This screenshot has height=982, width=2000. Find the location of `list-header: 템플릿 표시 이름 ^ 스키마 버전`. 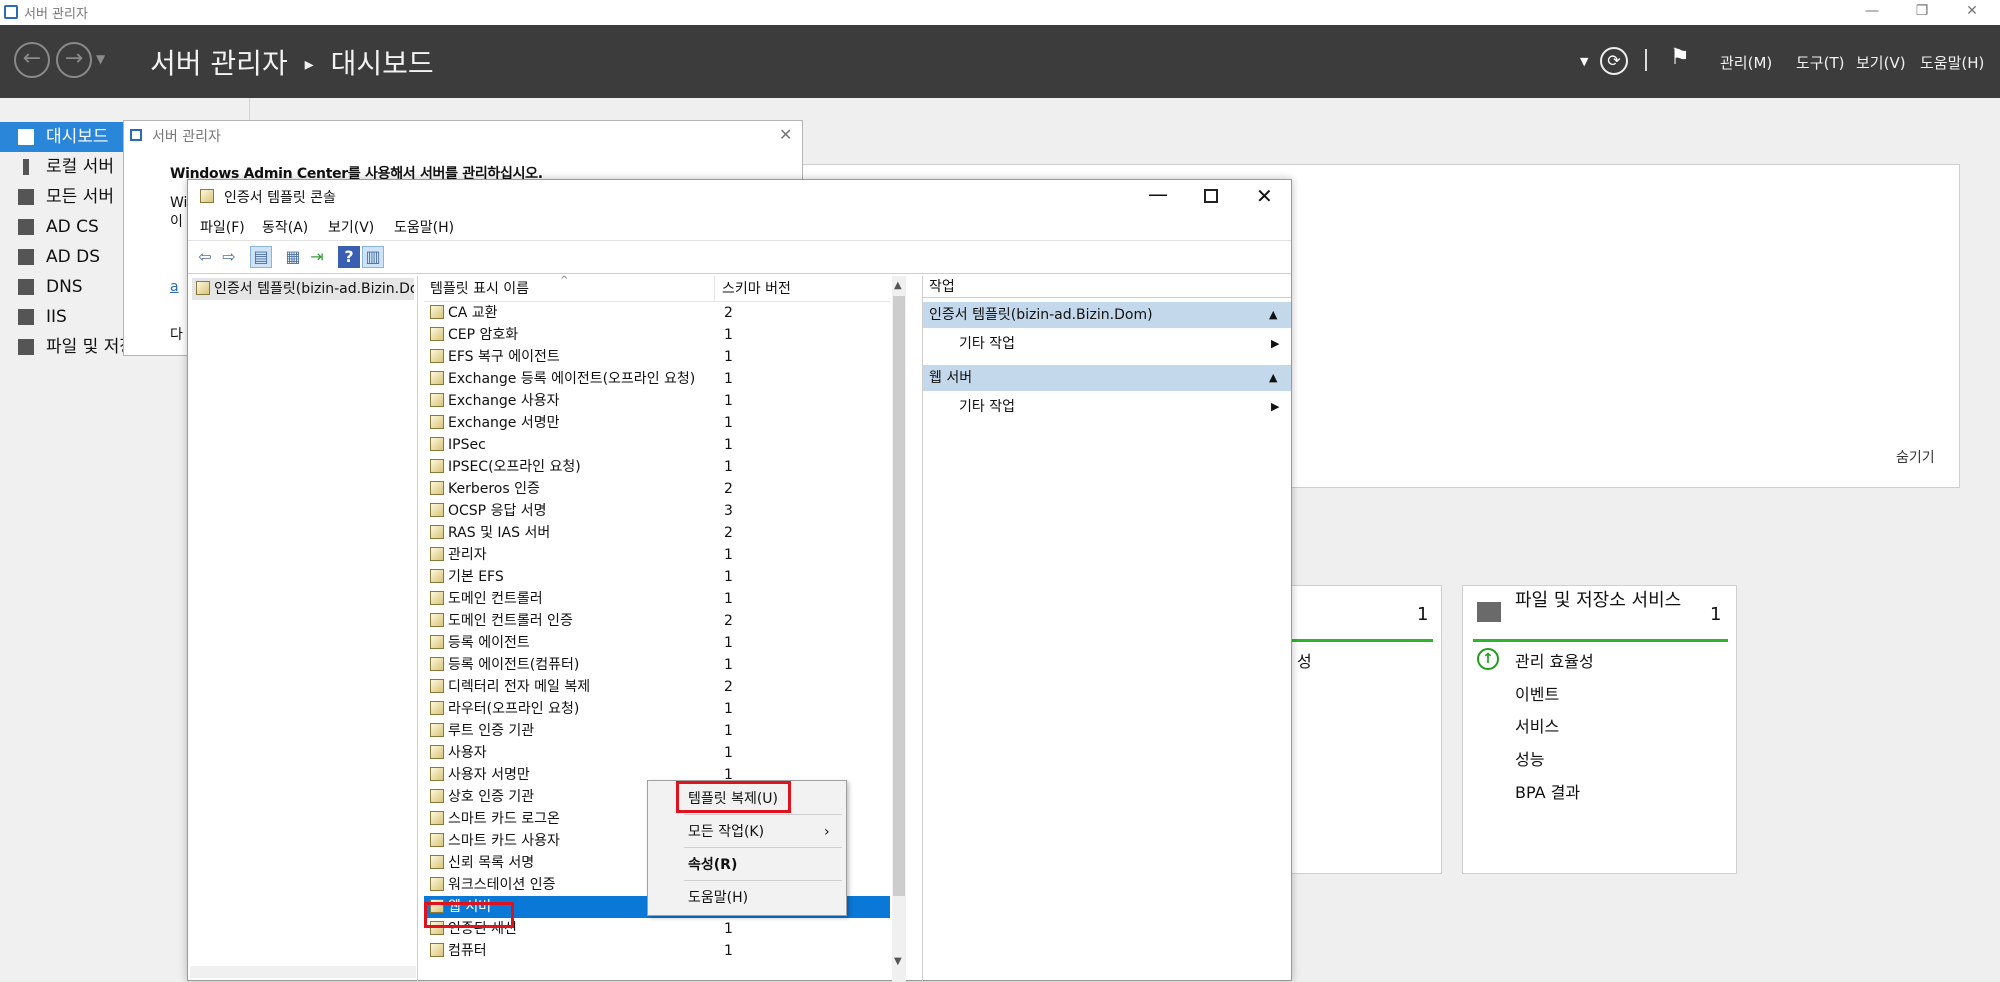

list-header: 템플릿 표시 이름 ^ 스키마 버전 is located at coordinates (657, 288).